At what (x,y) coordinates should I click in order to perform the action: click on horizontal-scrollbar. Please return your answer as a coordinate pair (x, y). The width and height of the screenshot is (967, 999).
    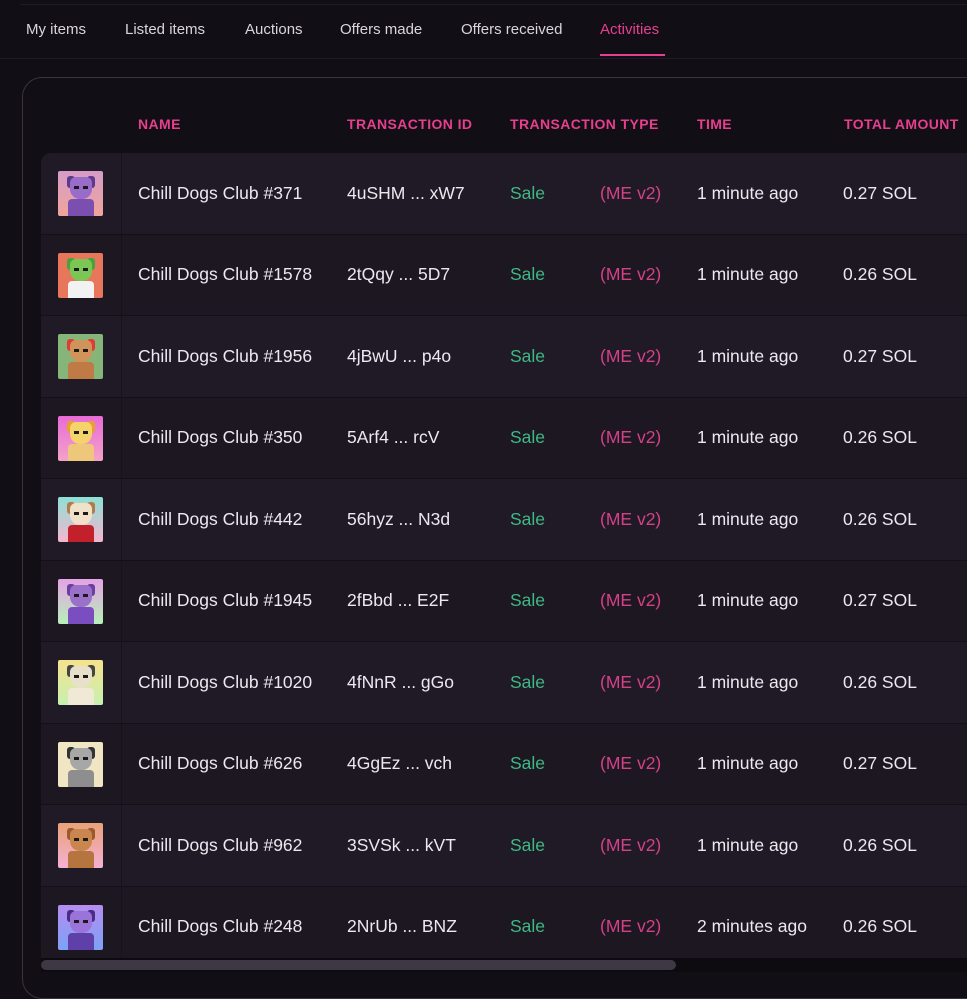
    Looking at the image, I should click on (504, 965).